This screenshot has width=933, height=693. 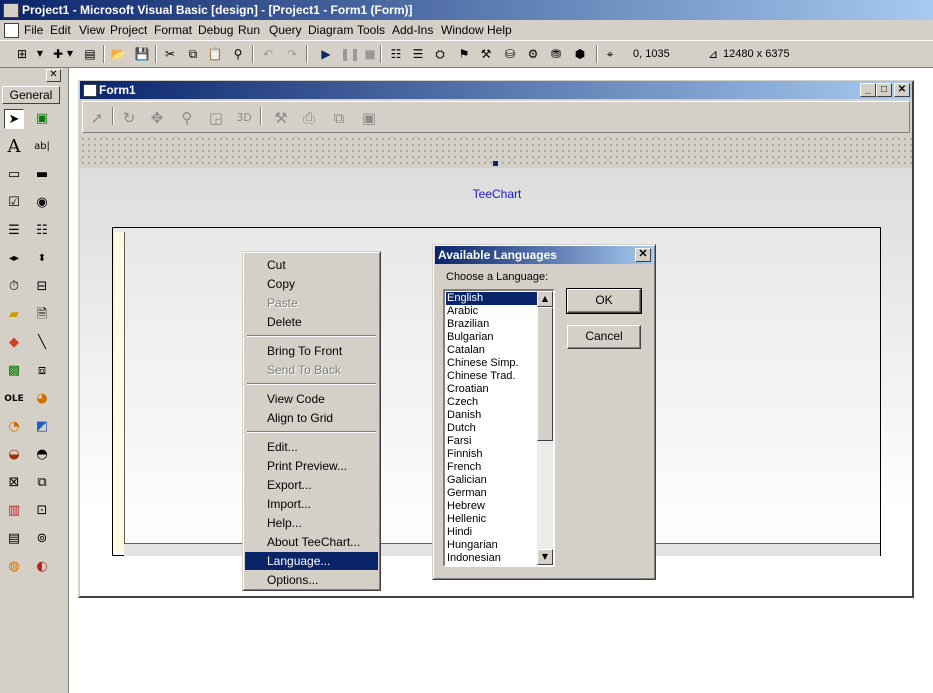 I want to click on open-folder-icon: 📂, so click(x=118, y=54).